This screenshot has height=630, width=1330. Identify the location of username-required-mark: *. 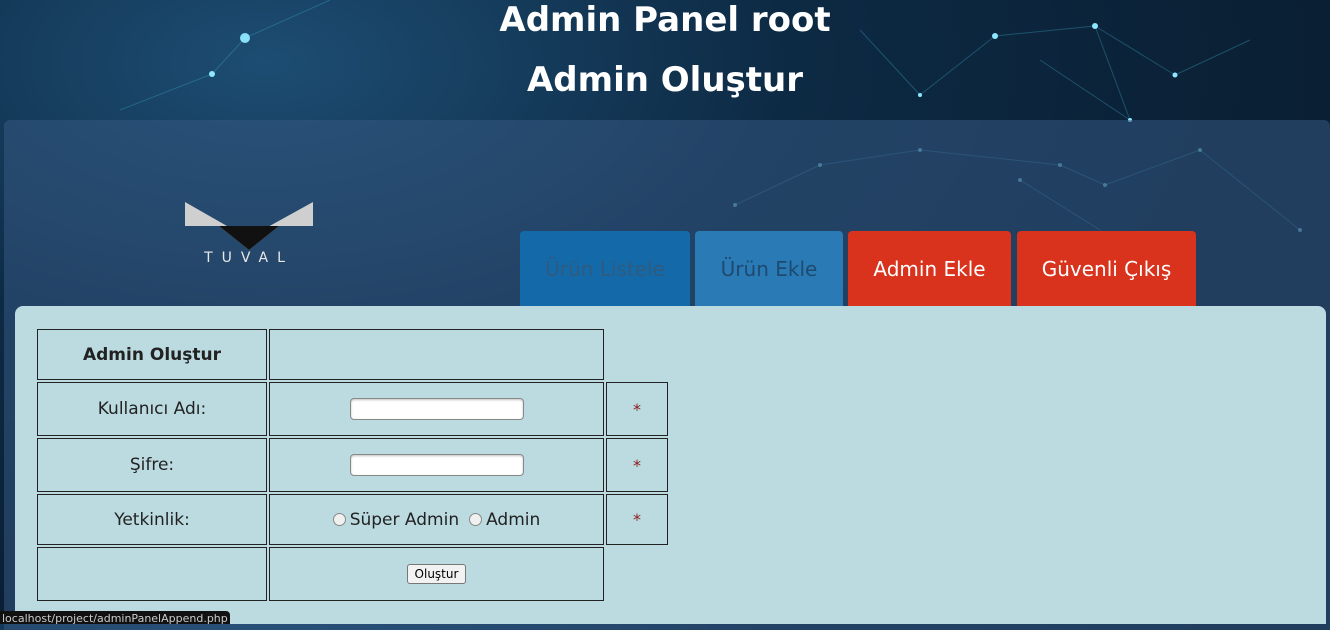
(637, 409).